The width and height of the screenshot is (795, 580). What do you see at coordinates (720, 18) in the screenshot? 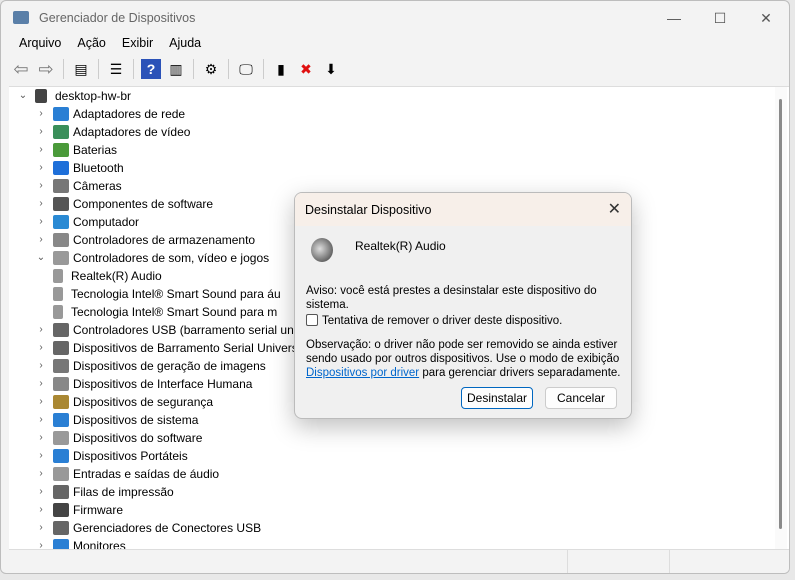
I see `maximize-button: ☐` at bounding box center [720, 18].